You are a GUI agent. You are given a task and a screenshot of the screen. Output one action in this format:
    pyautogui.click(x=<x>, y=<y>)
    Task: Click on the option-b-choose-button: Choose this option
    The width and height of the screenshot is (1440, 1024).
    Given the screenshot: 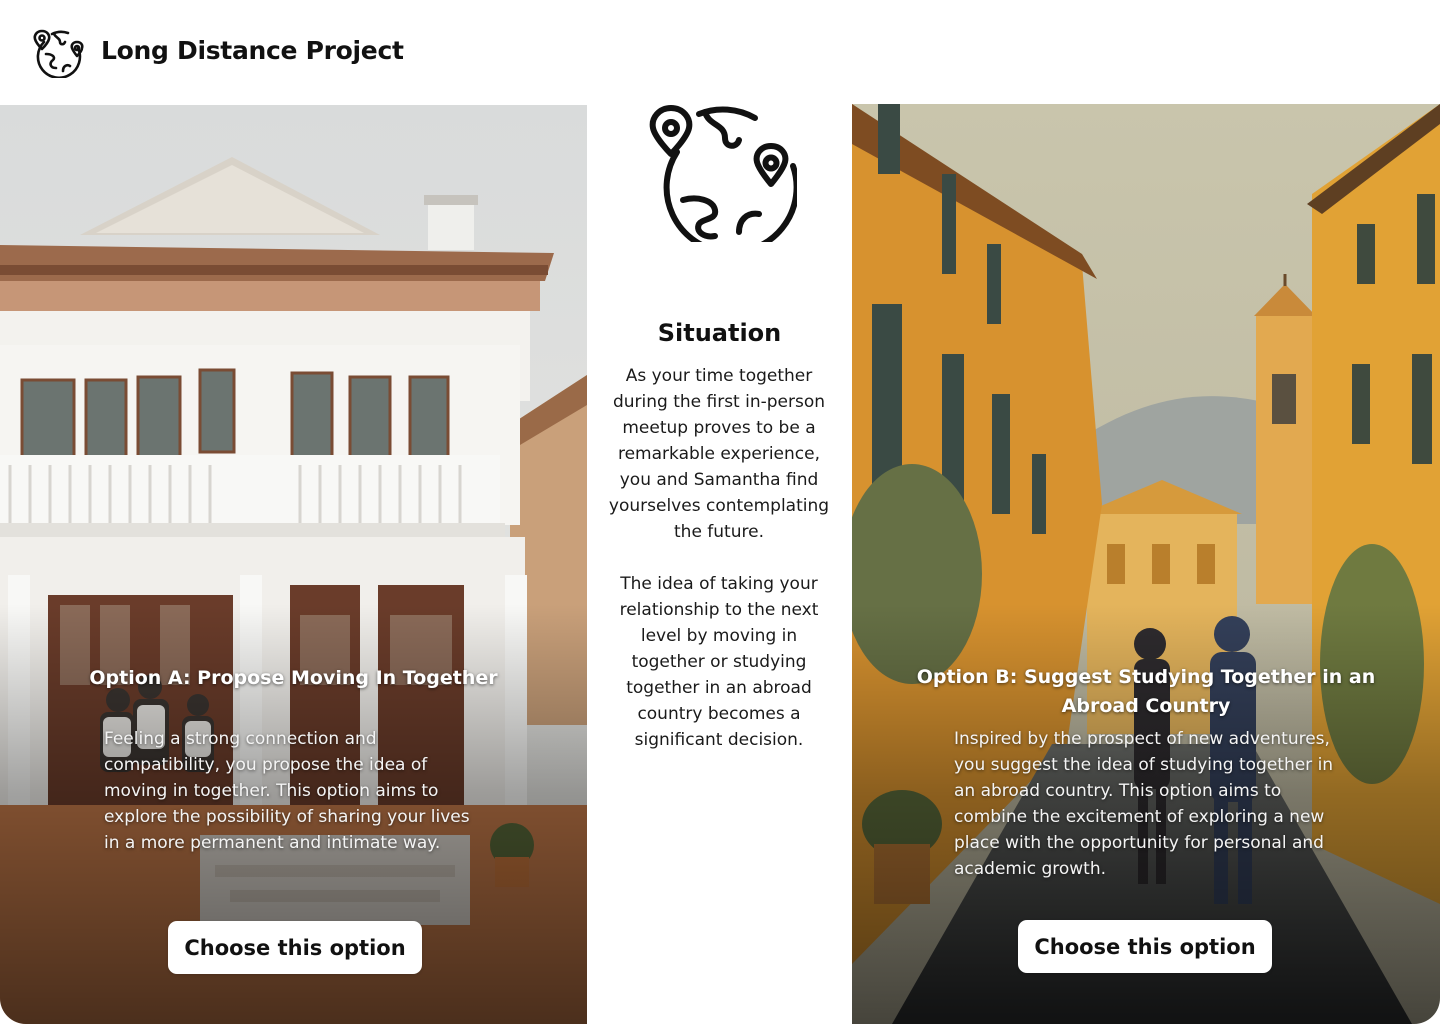 What is the action you would take?
    pyautogui.click(x=1145, y=946)
    